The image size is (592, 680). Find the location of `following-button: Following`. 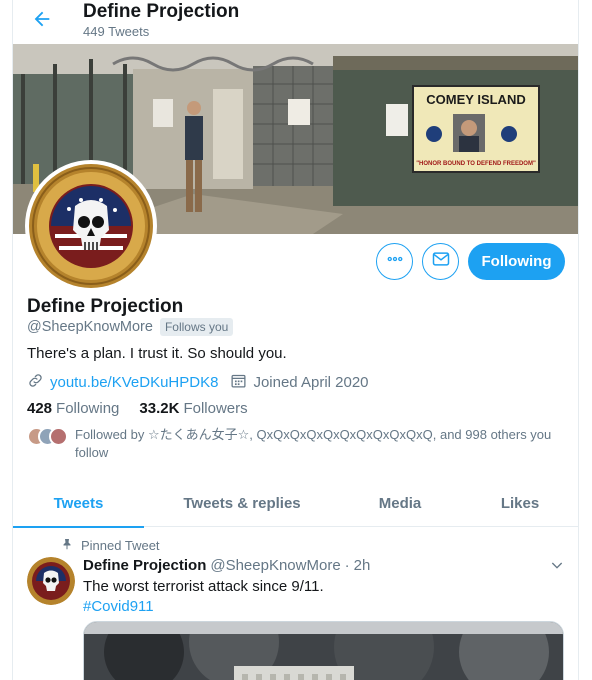

following-button: Following is located at coordinates (516, 261).